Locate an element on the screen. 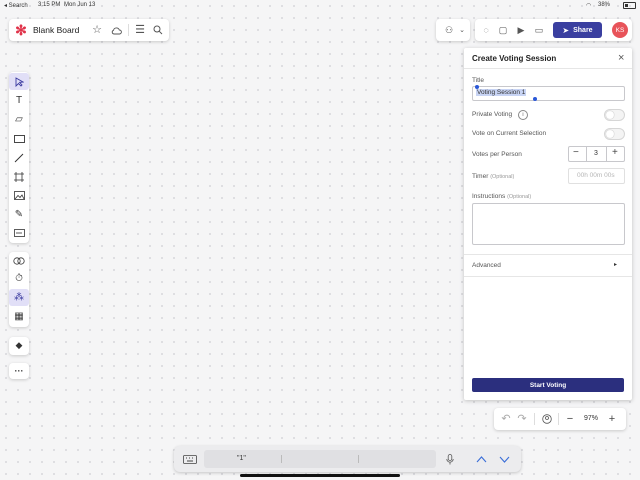  zoom-bar: ↶ ↷ − 97% + is located at coordinates (560, 419).